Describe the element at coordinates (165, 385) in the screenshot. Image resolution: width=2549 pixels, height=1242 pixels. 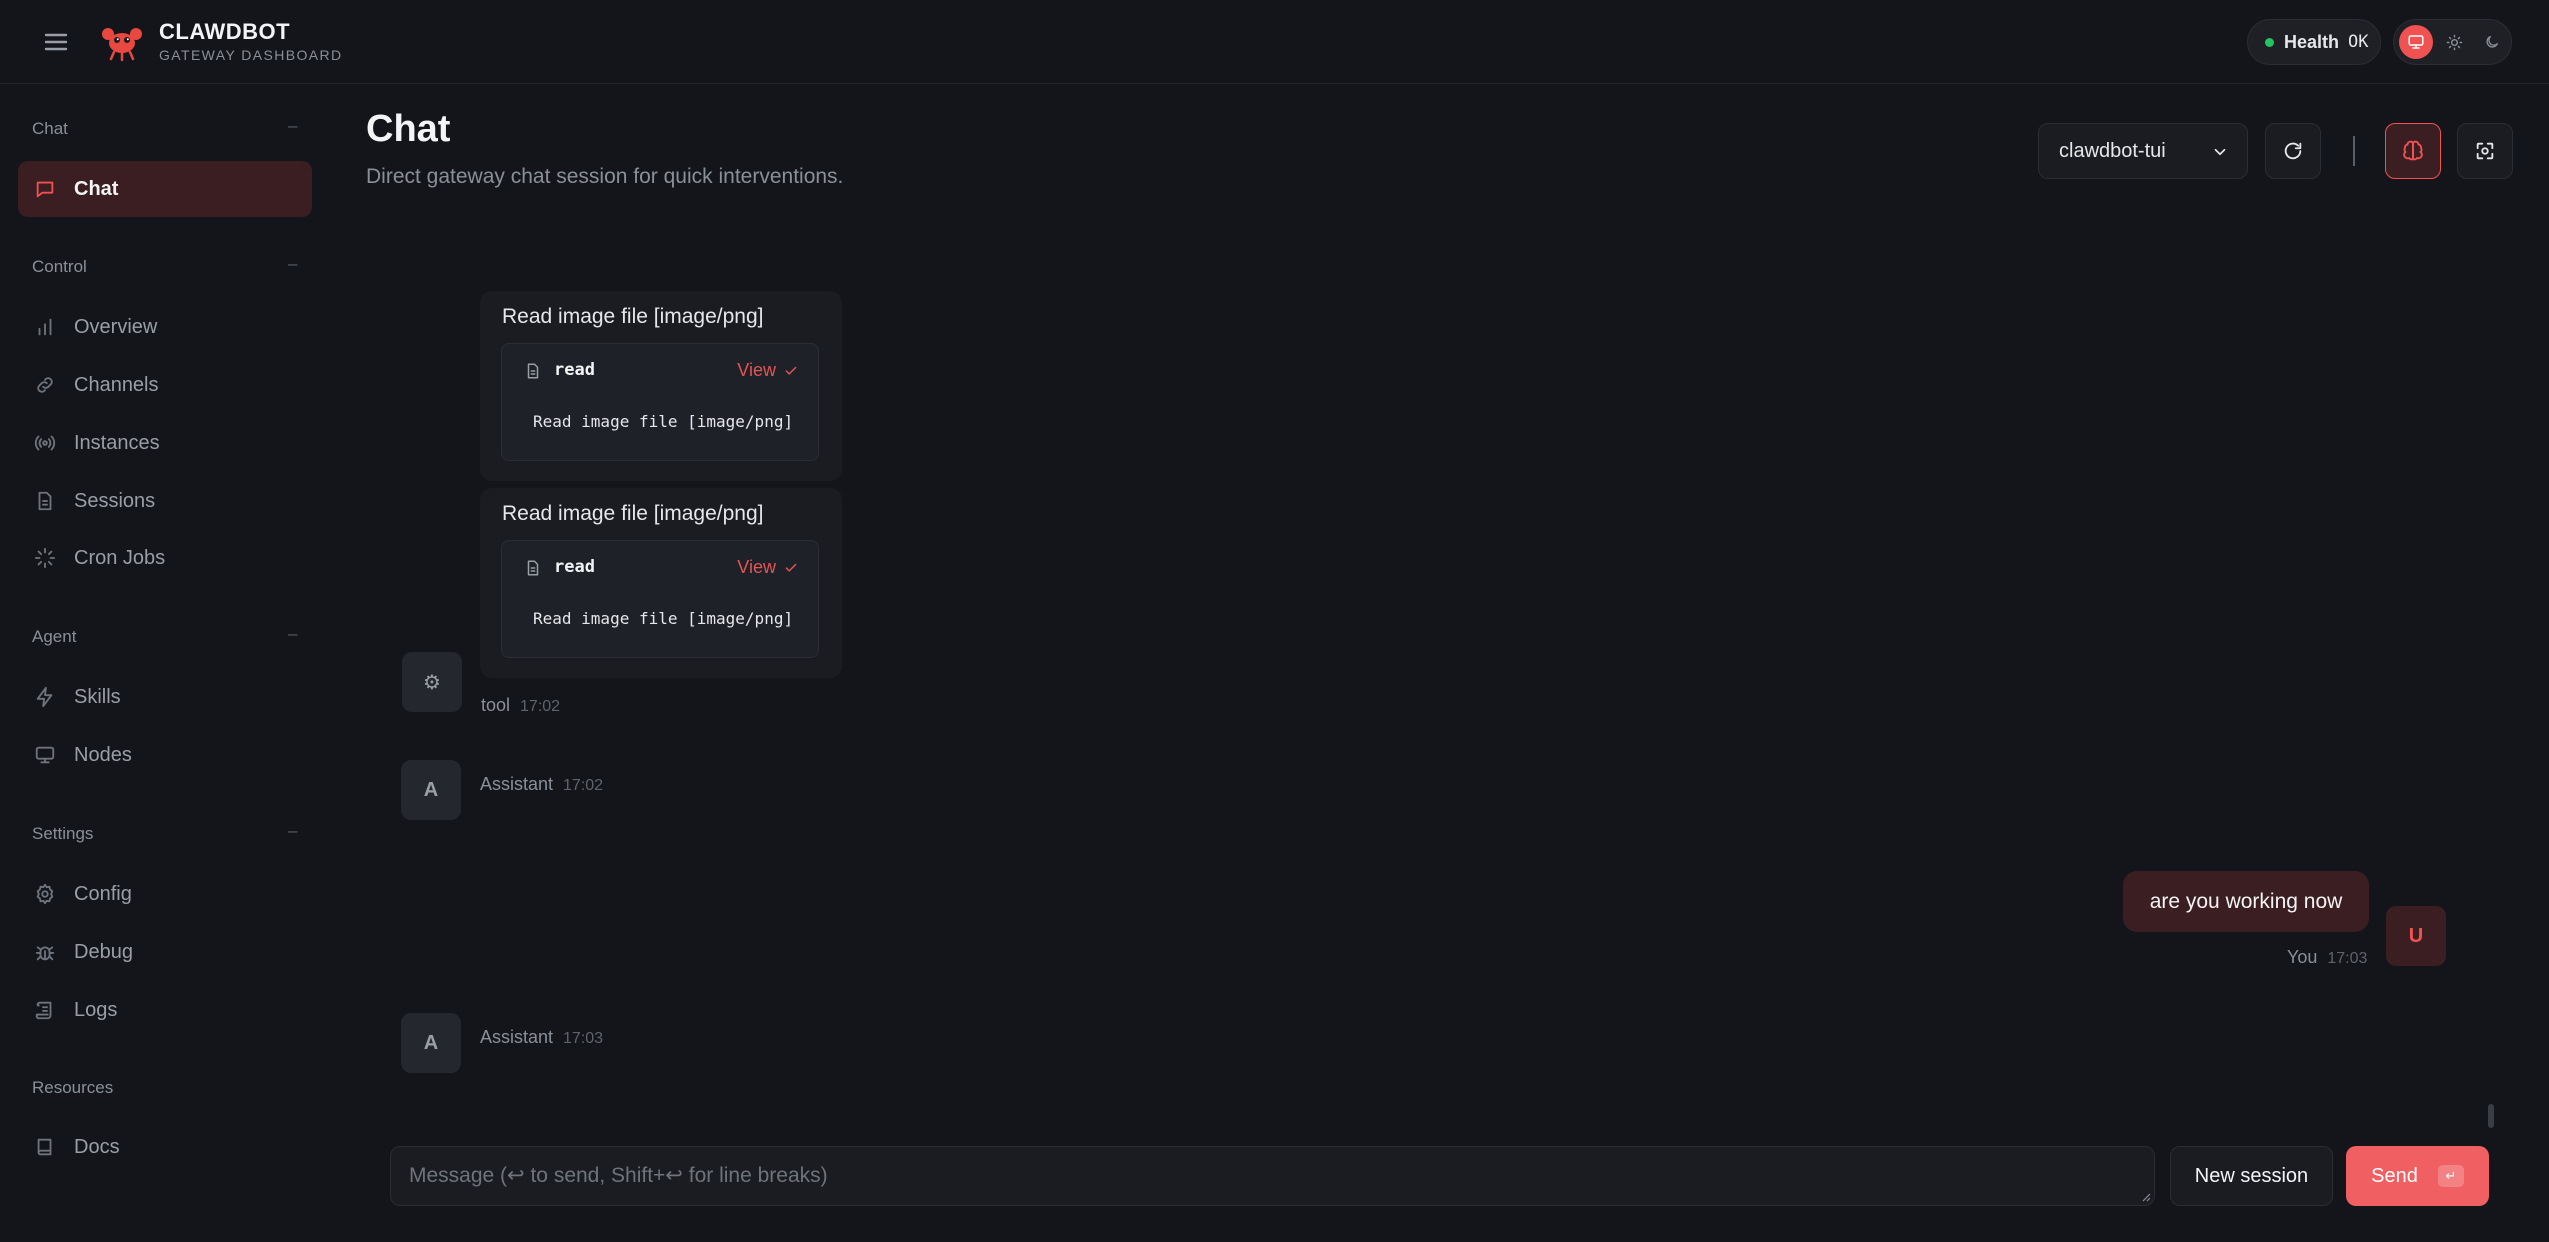
I see `sidebar-item-channels: Channels` at that location.